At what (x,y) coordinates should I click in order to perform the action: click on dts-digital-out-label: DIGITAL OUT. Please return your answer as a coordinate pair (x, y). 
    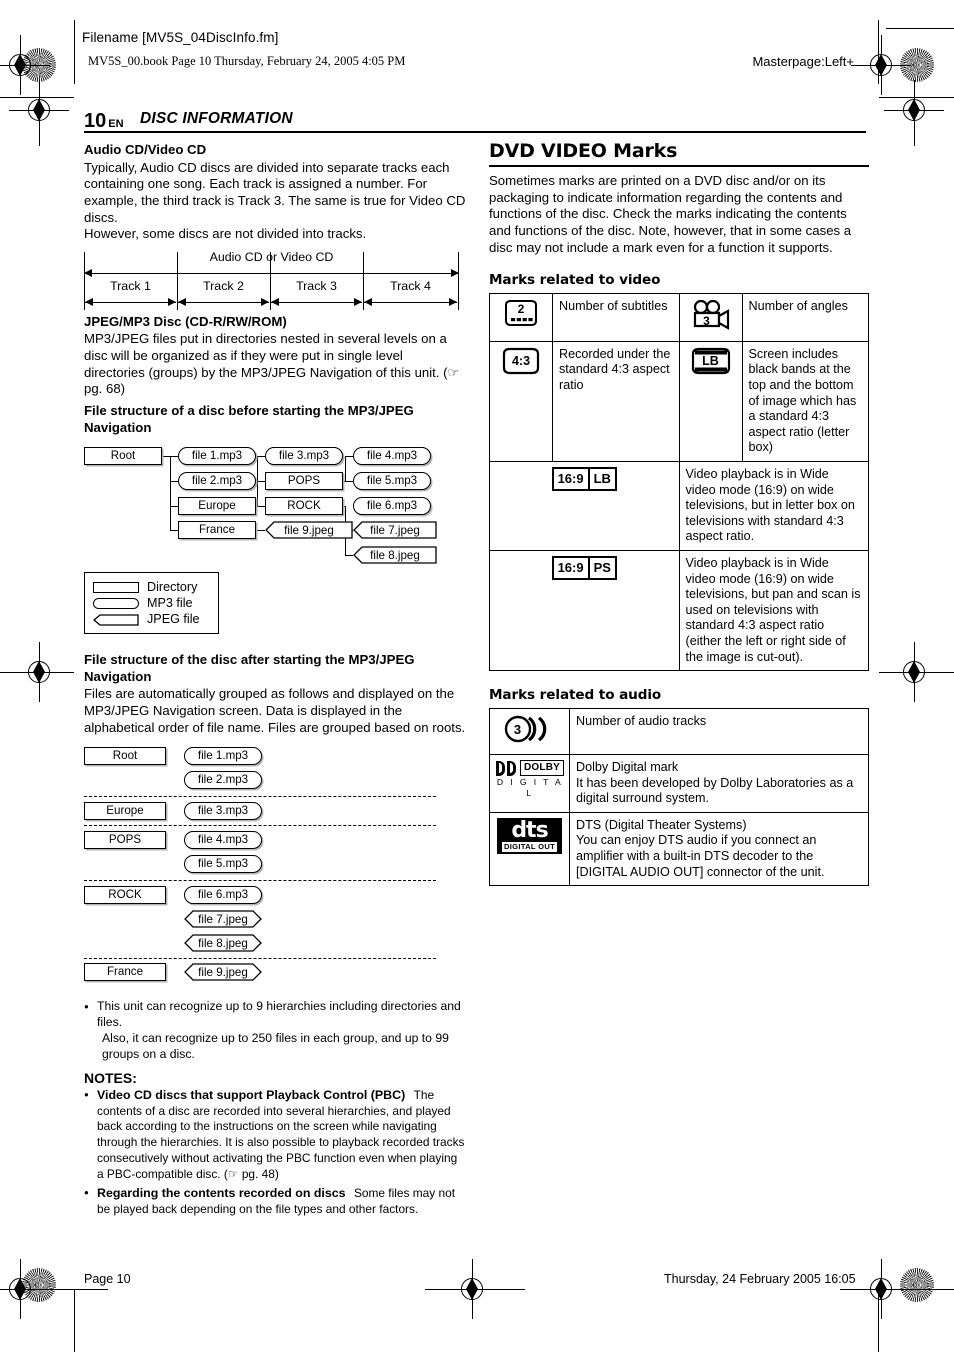
    Looking at the image, I should click on (529, 847).